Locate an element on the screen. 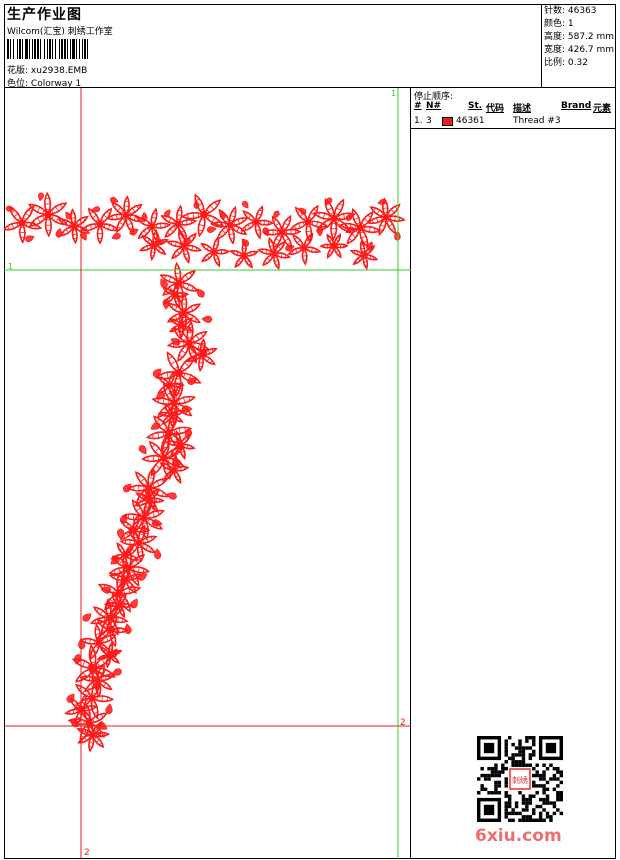 Image resolution: width=620 pixels, height=860 pixels. stat-width: 宽度: 426.7 mm is located at coordinates (579, 50).